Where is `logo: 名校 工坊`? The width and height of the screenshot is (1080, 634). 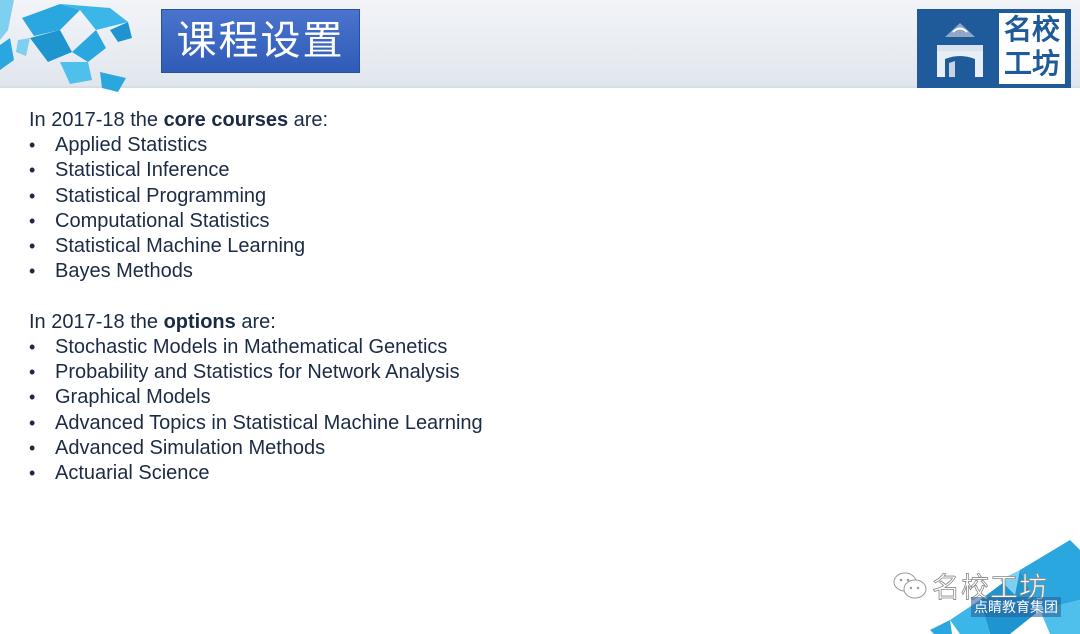 logo: 名校 工坊 is located at coordinates (994, 48).